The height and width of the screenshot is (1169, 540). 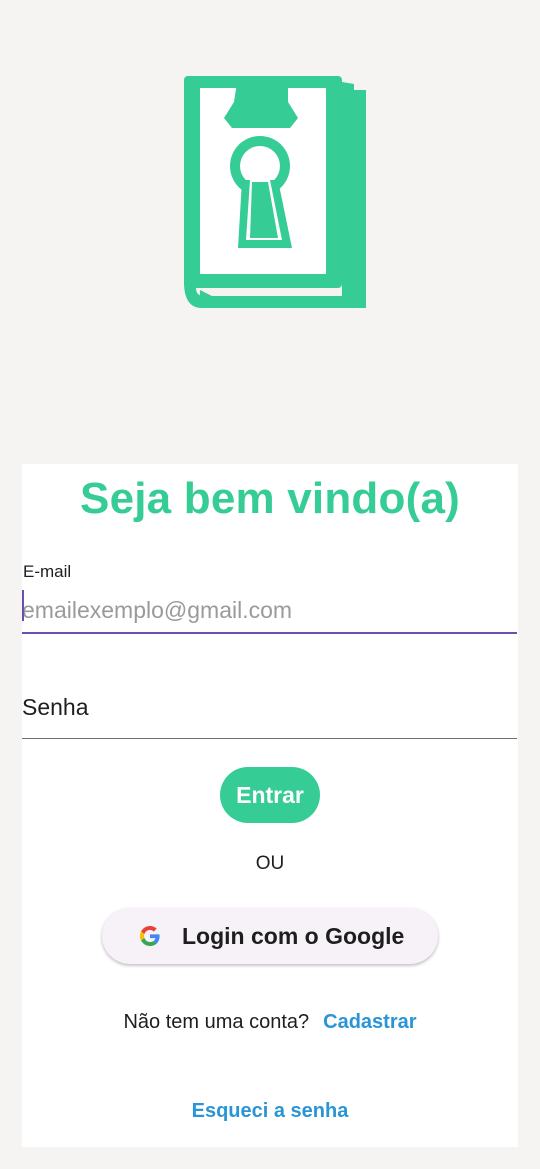 I want to click on signup-question: Não tem uma conta?, so click(x=216, y=1022).